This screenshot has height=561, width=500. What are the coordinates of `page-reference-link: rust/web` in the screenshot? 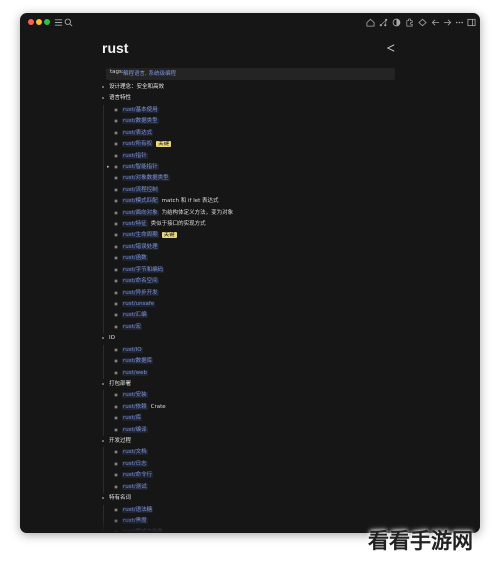 It's located at (135, 372).